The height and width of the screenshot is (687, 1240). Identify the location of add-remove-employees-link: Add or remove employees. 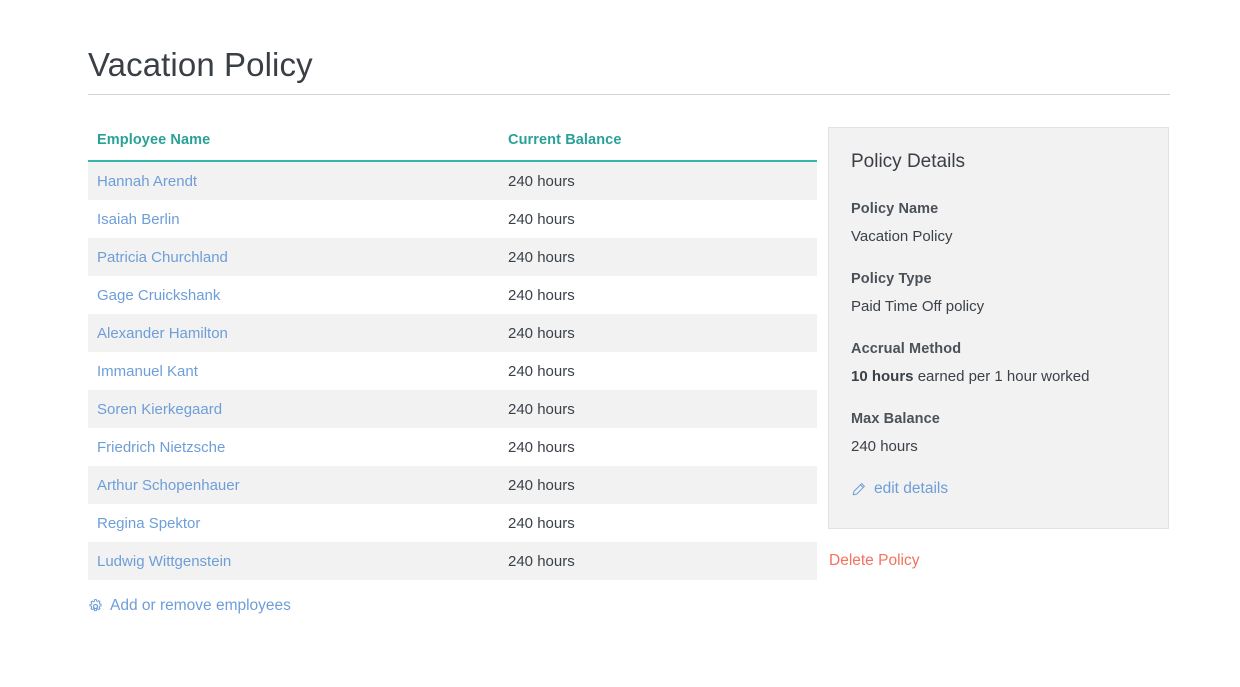
(189, 606).